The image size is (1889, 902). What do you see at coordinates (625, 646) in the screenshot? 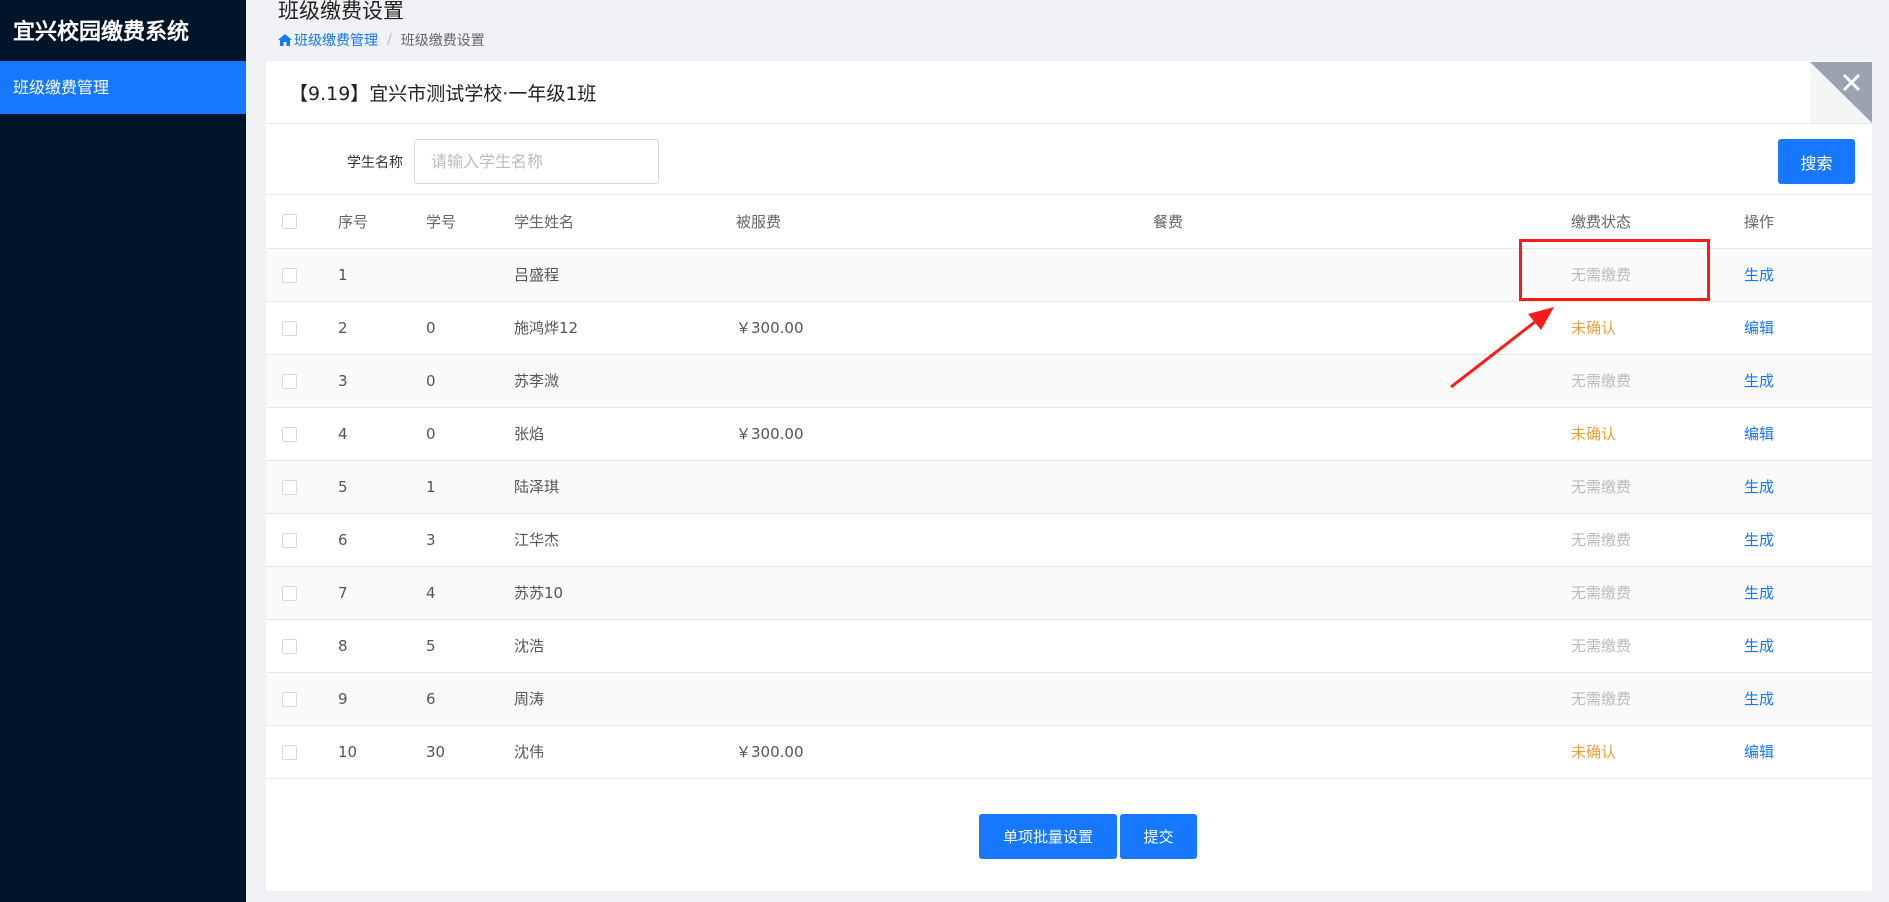
I see `cell-student-name: 沈浩` at bounding box center [625, 646].